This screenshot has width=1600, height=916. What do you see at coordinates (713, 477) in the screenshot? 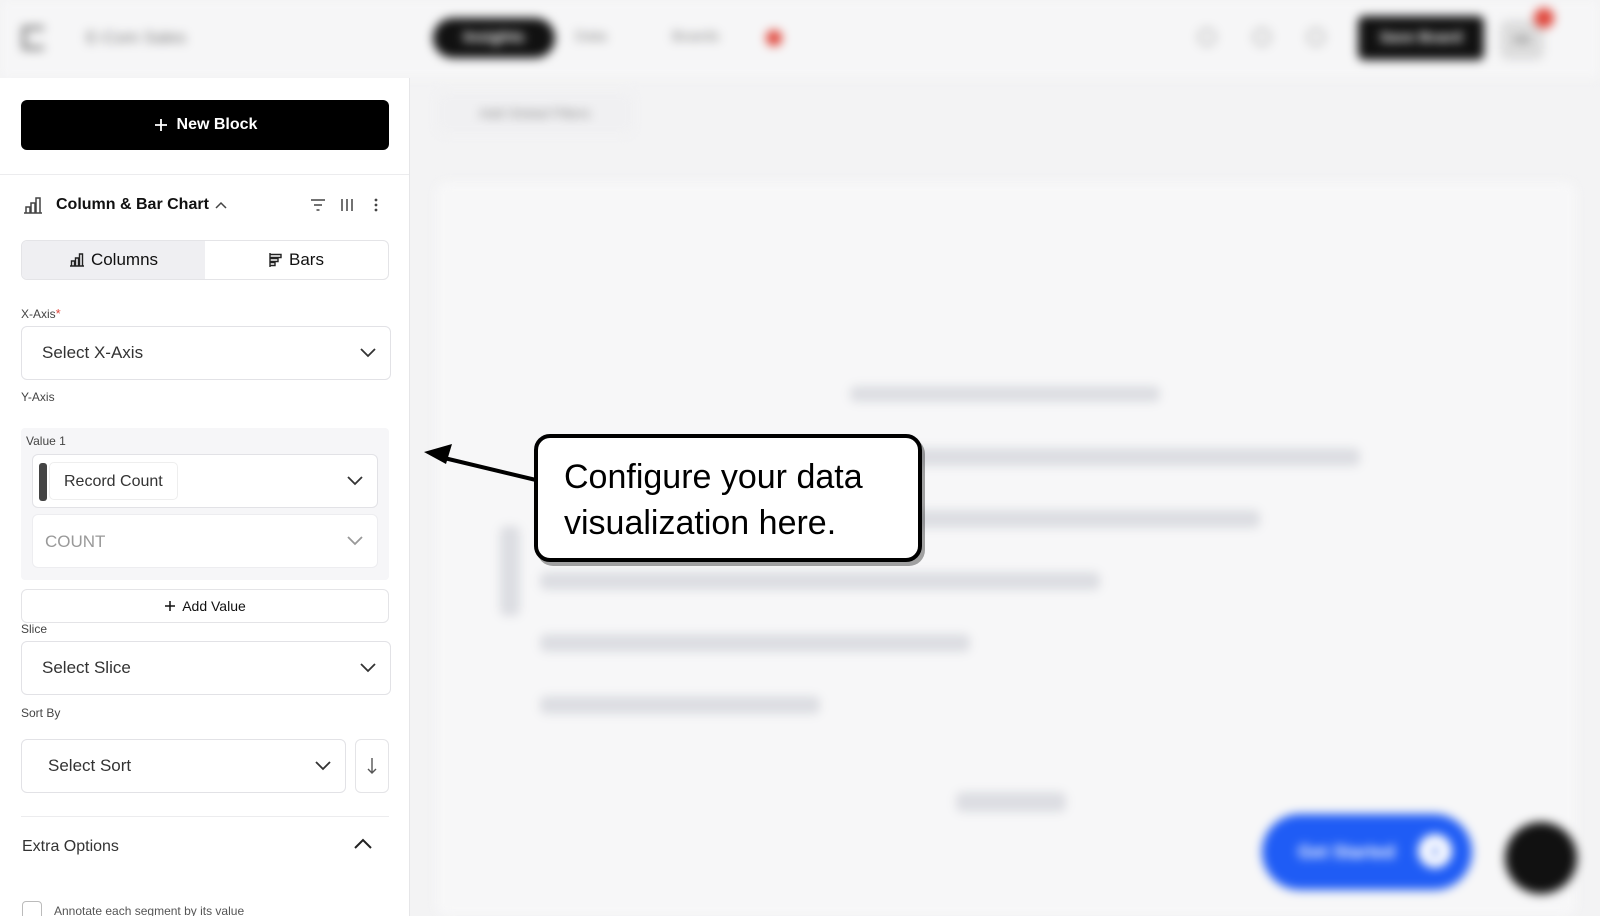
I see `callout-text-line1: Configure your data` at bounding box center [713, 477].